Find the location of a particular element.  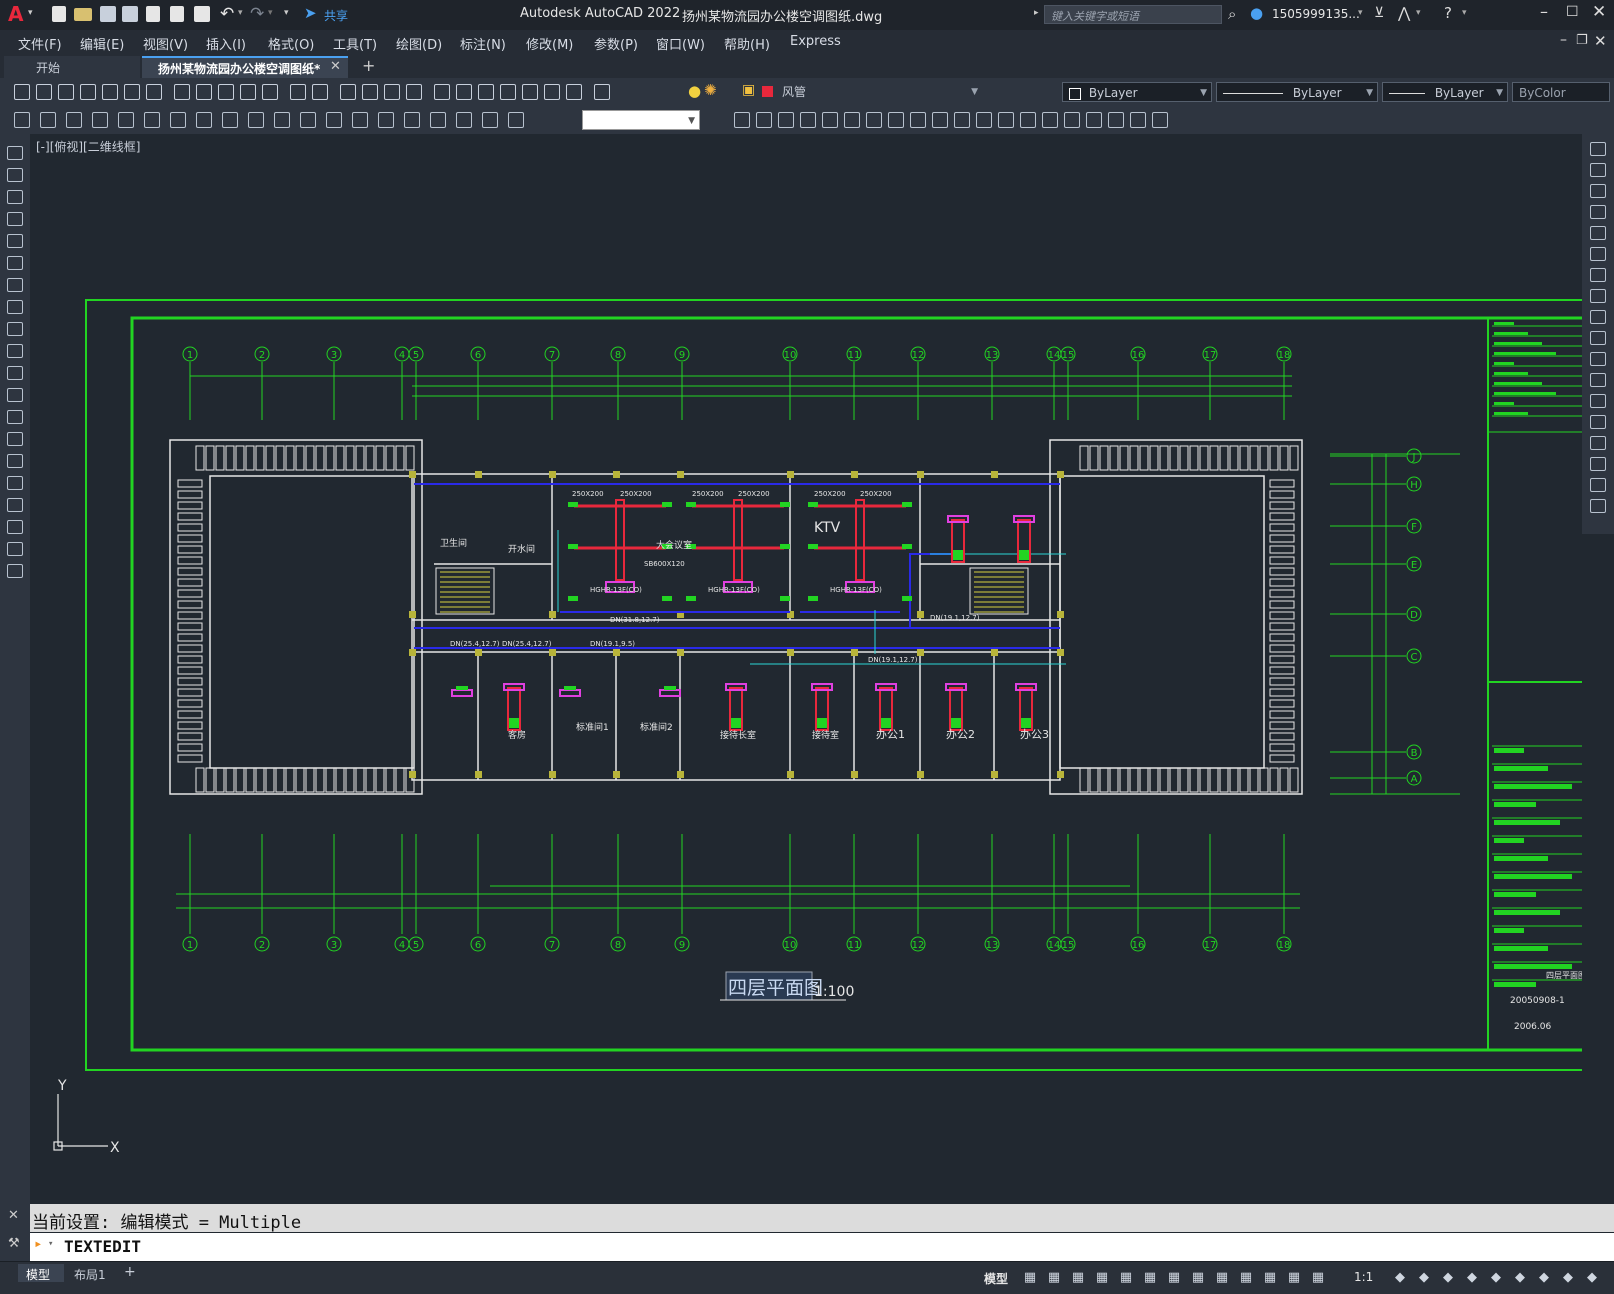

trim-tool-icon is located at coordinates (1598, 338).